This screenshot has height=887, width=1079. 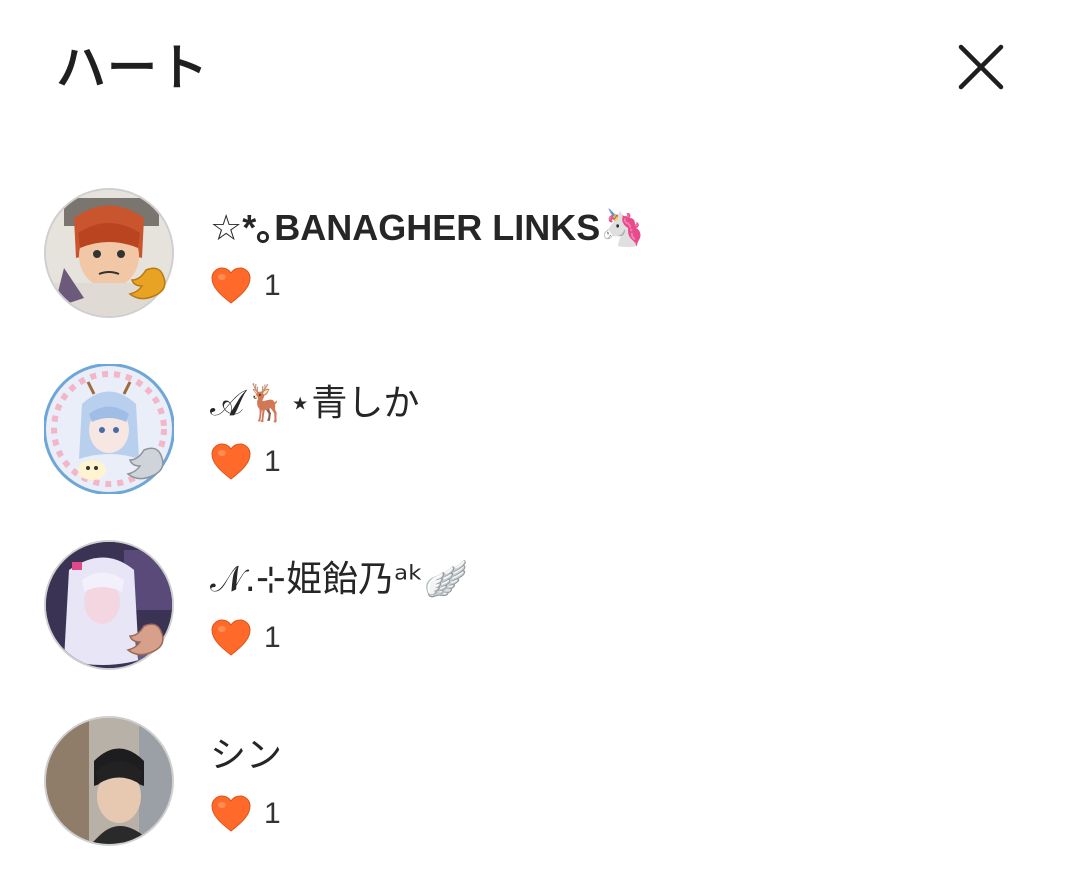 What do you see at coordinates (132, 68) in the screenshot?
I see `page-title: ハート` at bounding box center [132, 68].